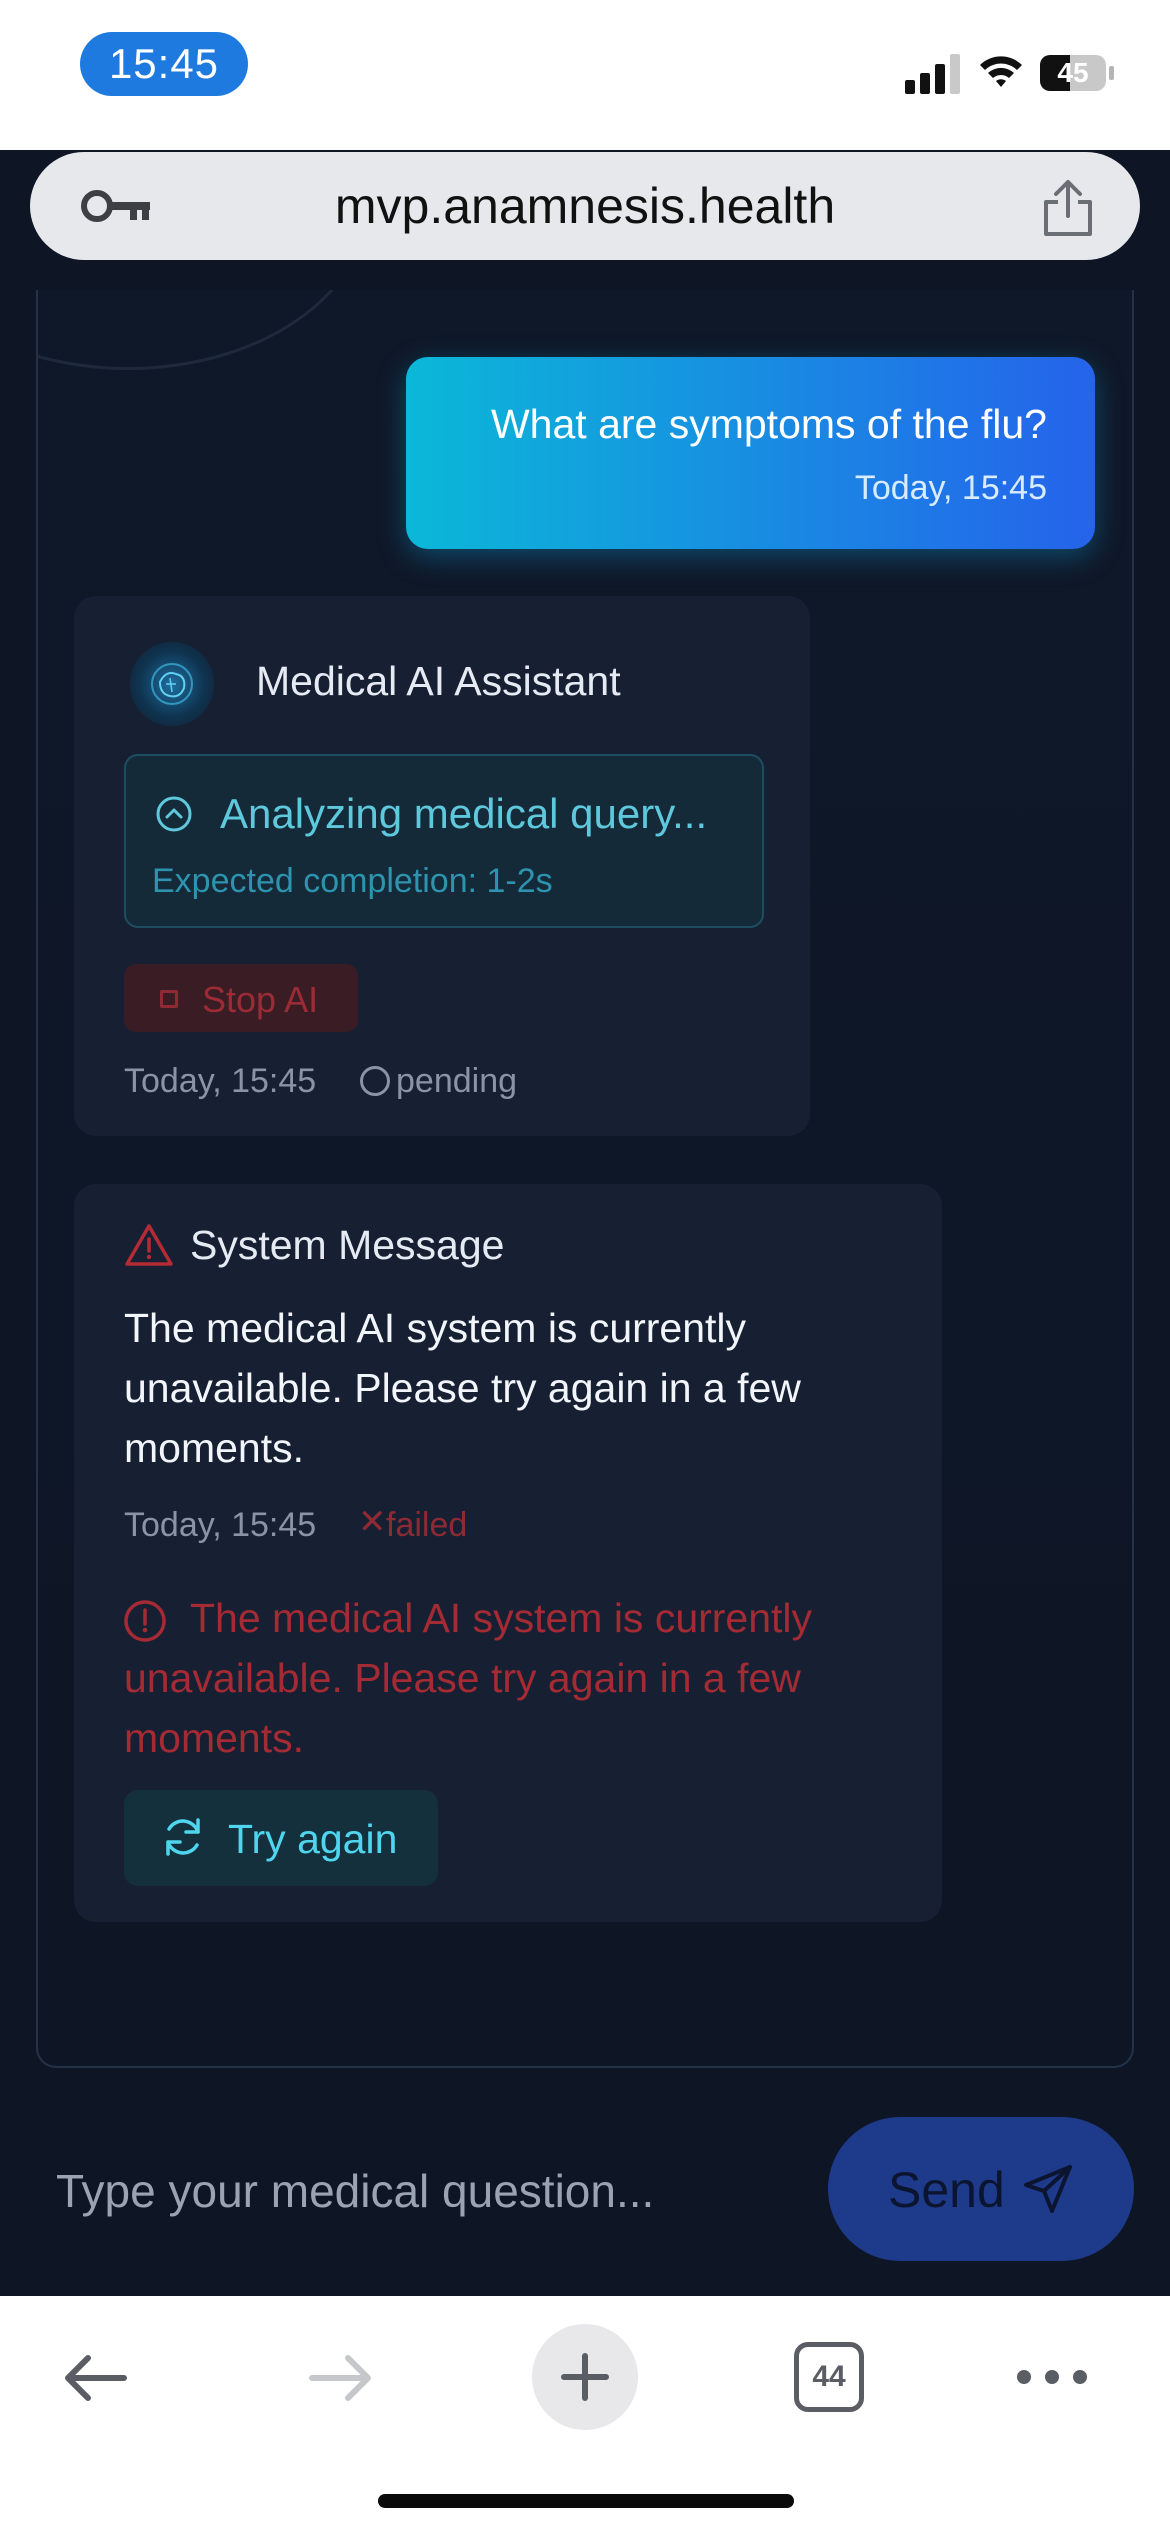 The width and height of the screenshot is (1170, 2532). What do you see at coordinates (1052, 2377) in the screenshot?
I see `more-icon` at bounding box center [1052, 2377].